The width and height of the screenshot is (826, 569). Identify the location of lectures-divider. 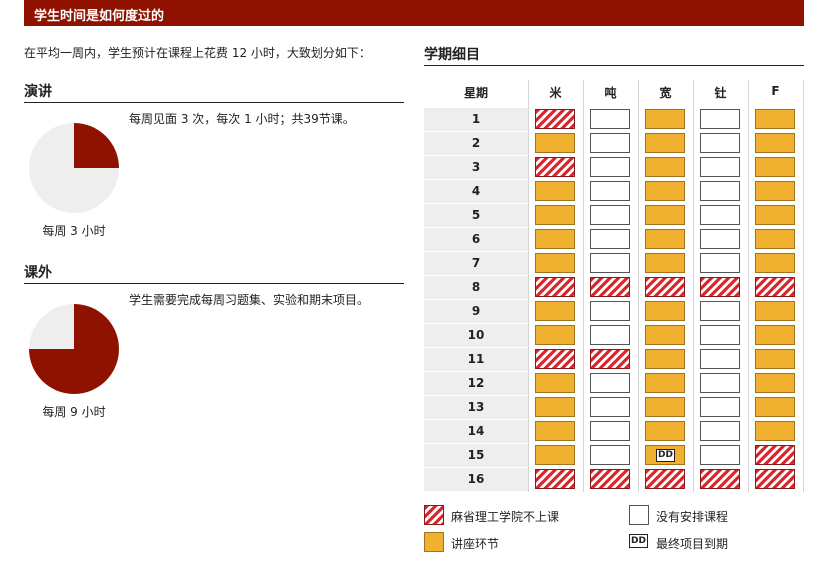
(214, 102).